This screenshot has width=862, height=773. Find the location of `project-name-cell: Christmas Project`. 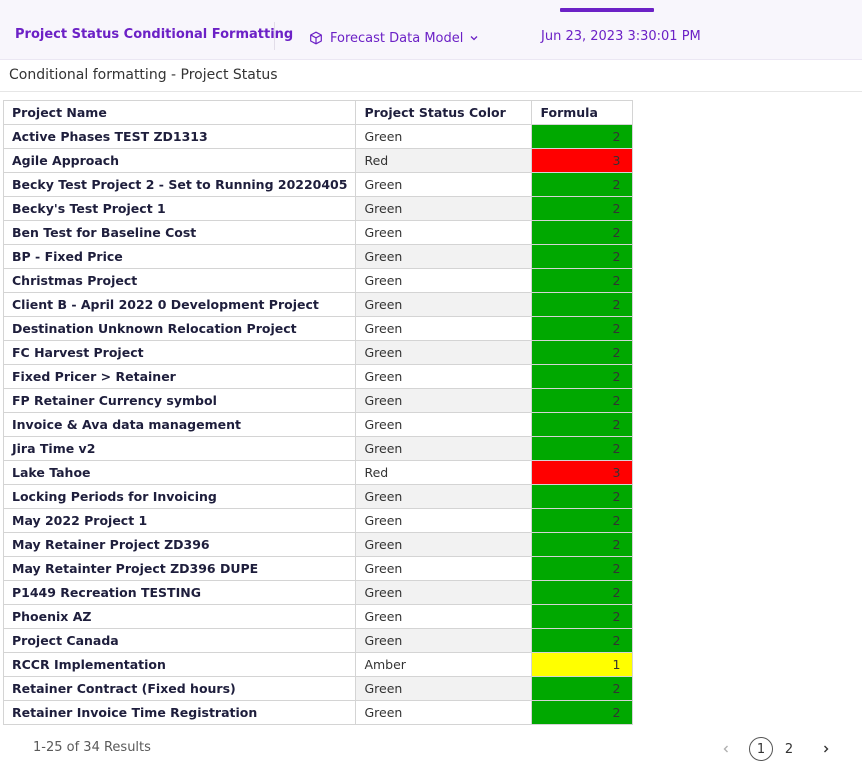

project-name-cell: Christmas Project is located at coordinates (179, 280).